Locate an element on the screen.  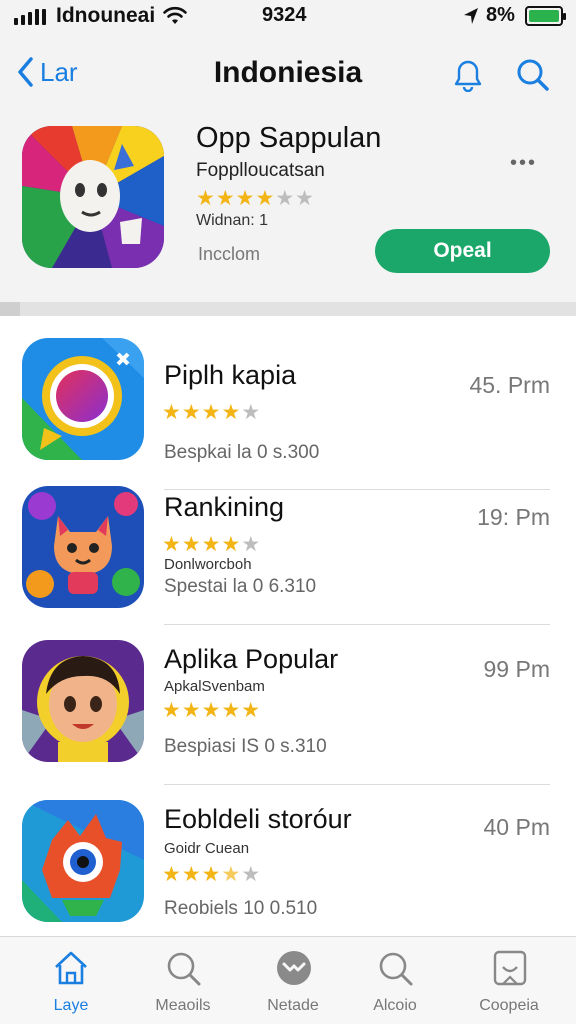
app-meta: Reobiels 10 0.510 is located at coordinates (241, 908).